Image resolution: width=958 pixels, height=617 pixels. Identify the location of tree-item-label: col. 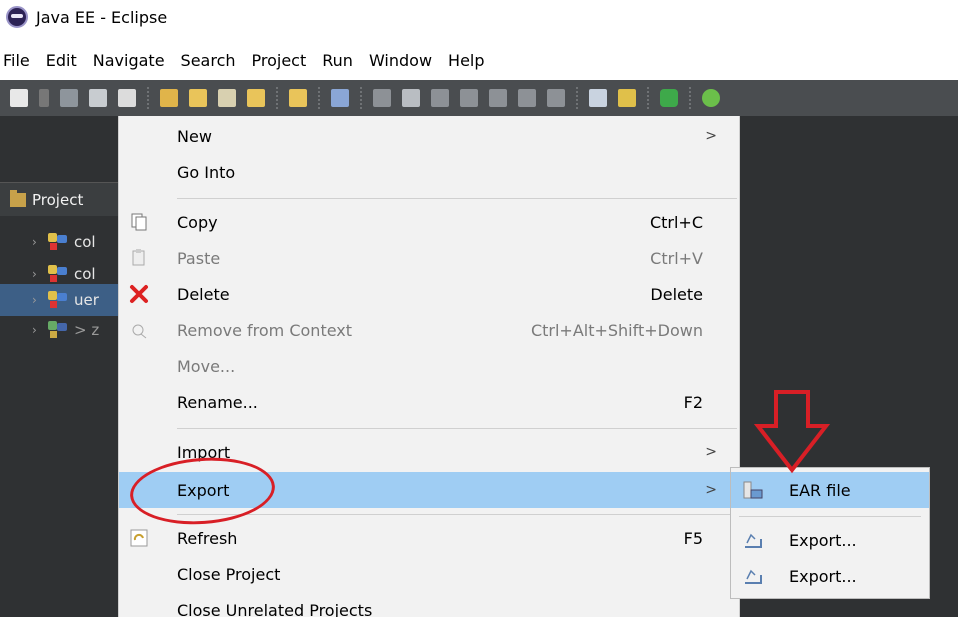
(85, 242).